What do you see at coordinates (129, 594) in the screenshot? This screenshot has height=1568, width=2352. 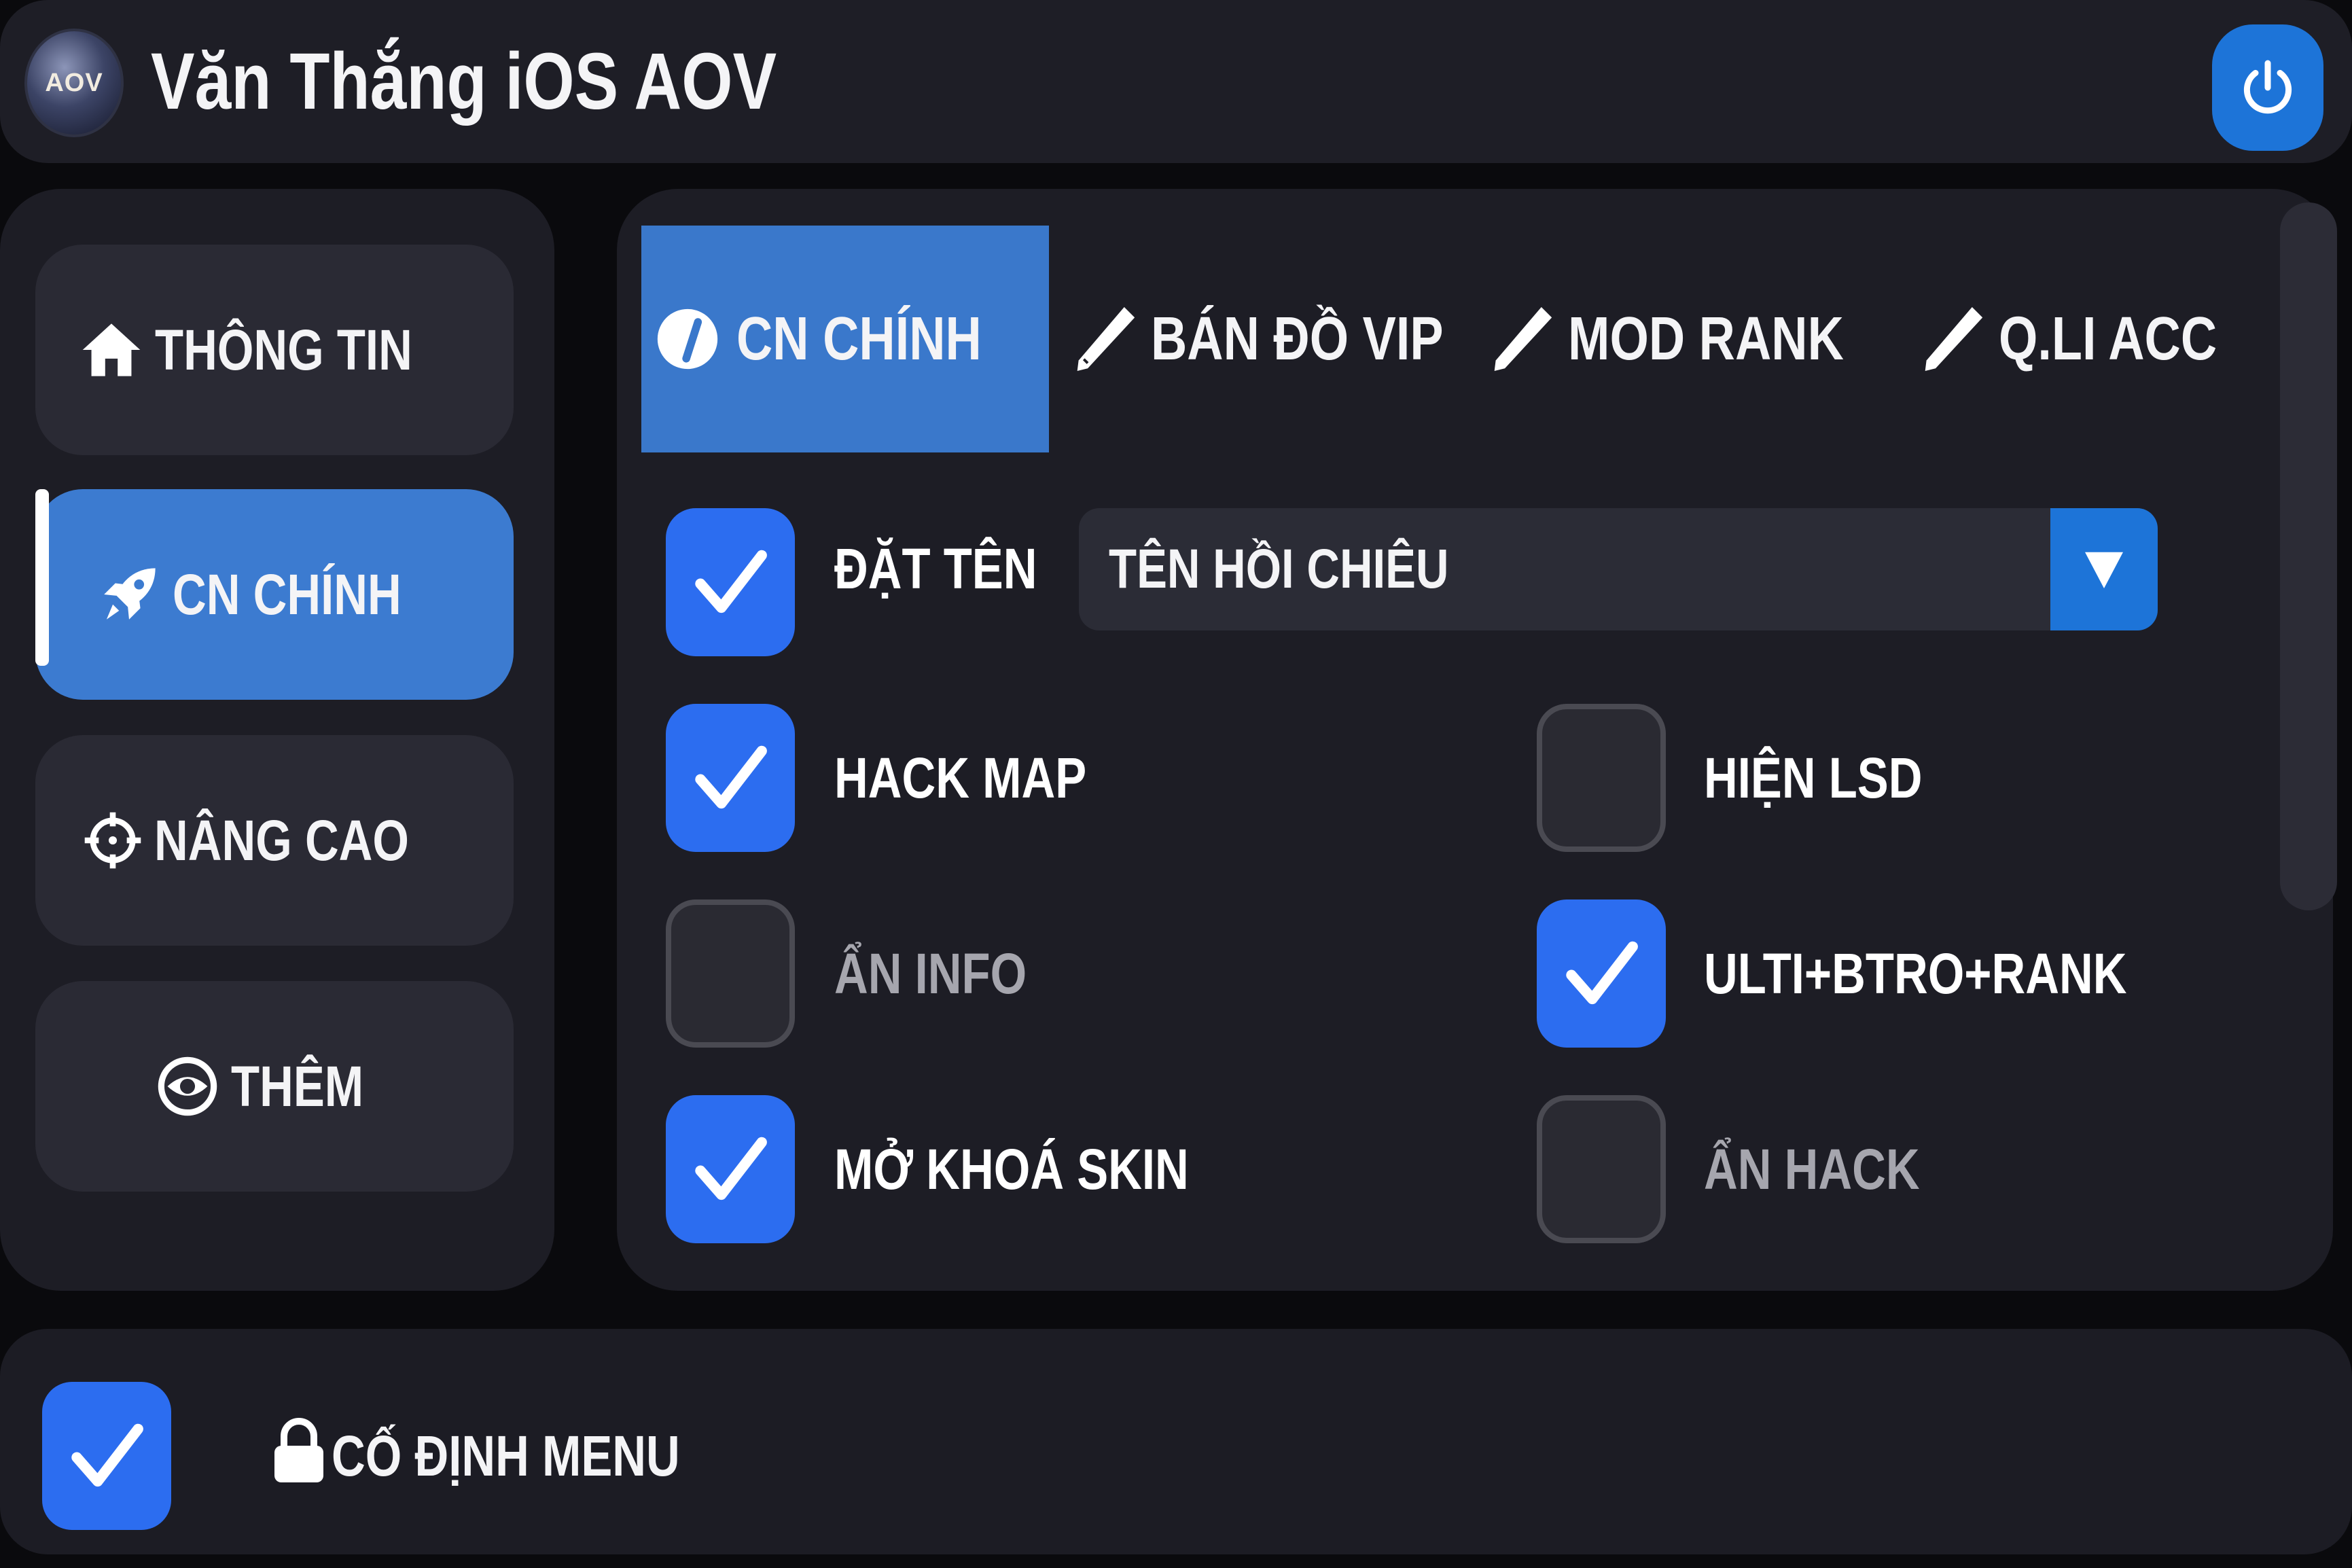 I see `rocket-icon` at bounding box center [129, 594].